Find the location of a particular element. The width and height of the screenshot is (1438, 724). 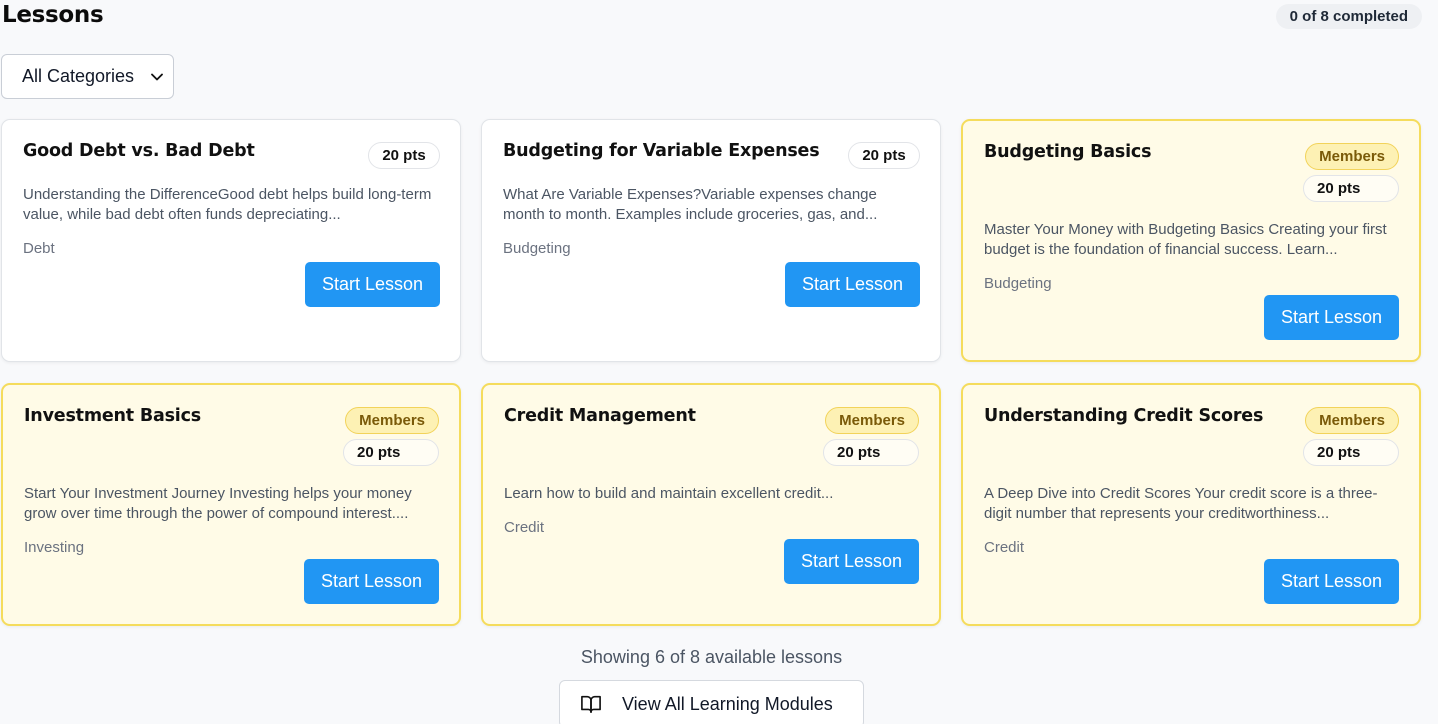

progress-badge: 0 of 8 completed is located at coordinates (1348, 16).